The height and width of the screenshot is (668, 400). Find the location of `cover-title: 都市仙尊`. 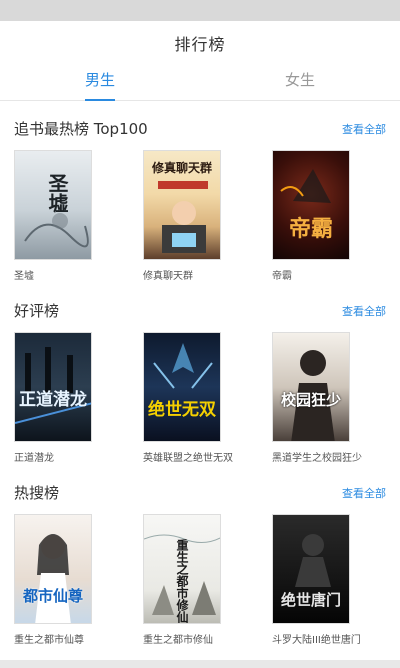

cover-title: 都市仙尊 is located at coordinates (52, 596).